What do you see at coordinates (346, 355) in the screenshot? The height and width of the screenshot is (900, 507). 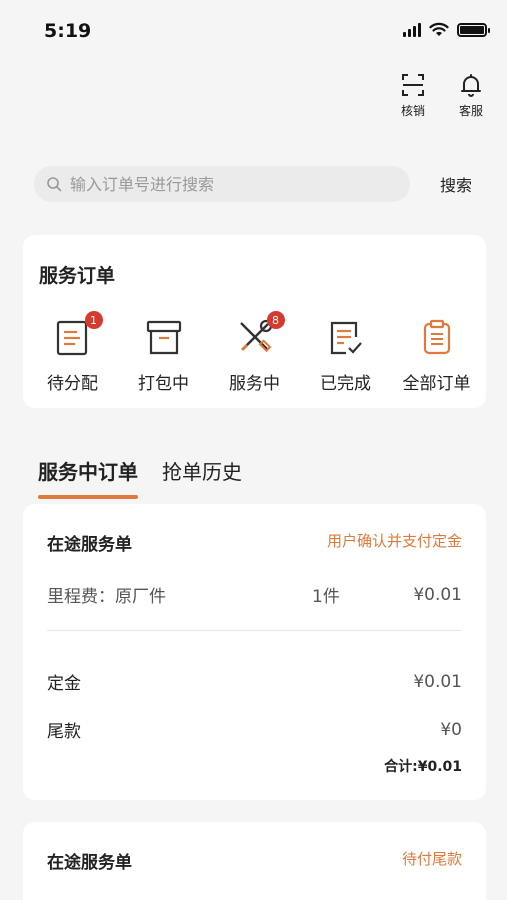 I see `status-item-completed: 已完成` at bounding box center [346, 355].